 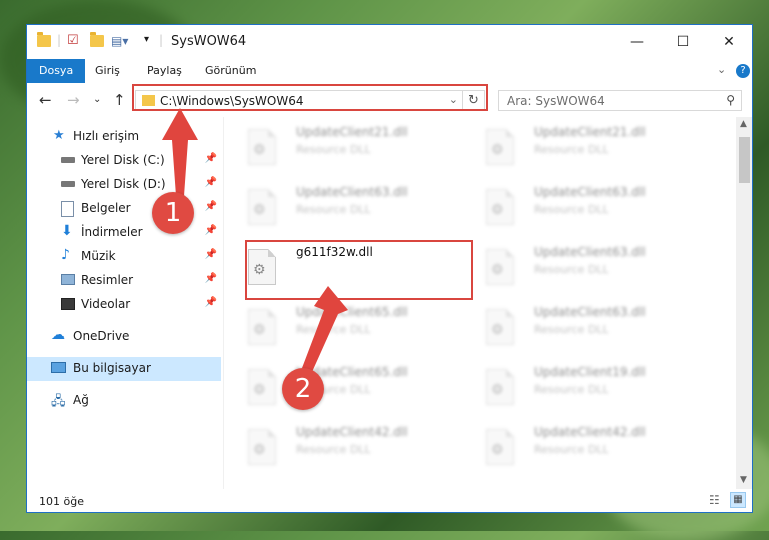 What do you see at coordinates (303, 389) in the screenshot?
I see `step-badge-2: 2` at bounding box center [303, 389].